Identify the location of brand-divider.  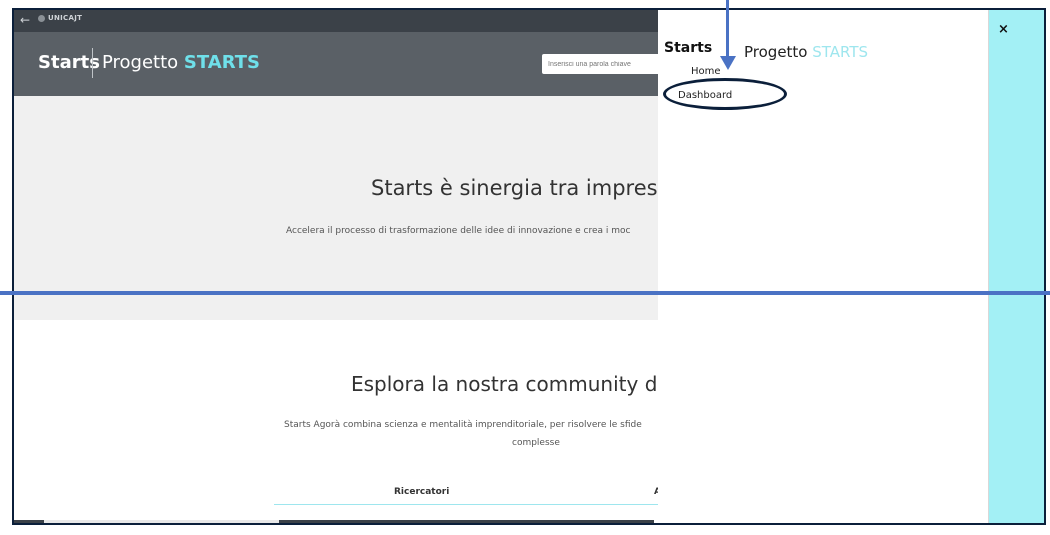
(92, 63).